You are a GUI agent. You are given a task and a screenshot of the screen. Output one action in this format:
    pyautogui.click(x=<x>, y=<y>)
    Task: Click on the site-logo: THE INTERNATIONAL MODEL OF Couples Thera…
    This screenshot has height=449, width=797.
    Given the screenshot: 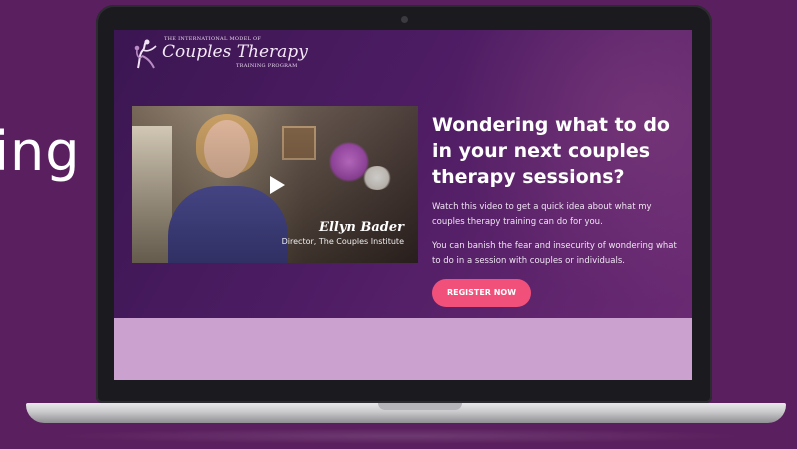 What is the action you would take?
    pyautogui.click(x=223, y=56)
    